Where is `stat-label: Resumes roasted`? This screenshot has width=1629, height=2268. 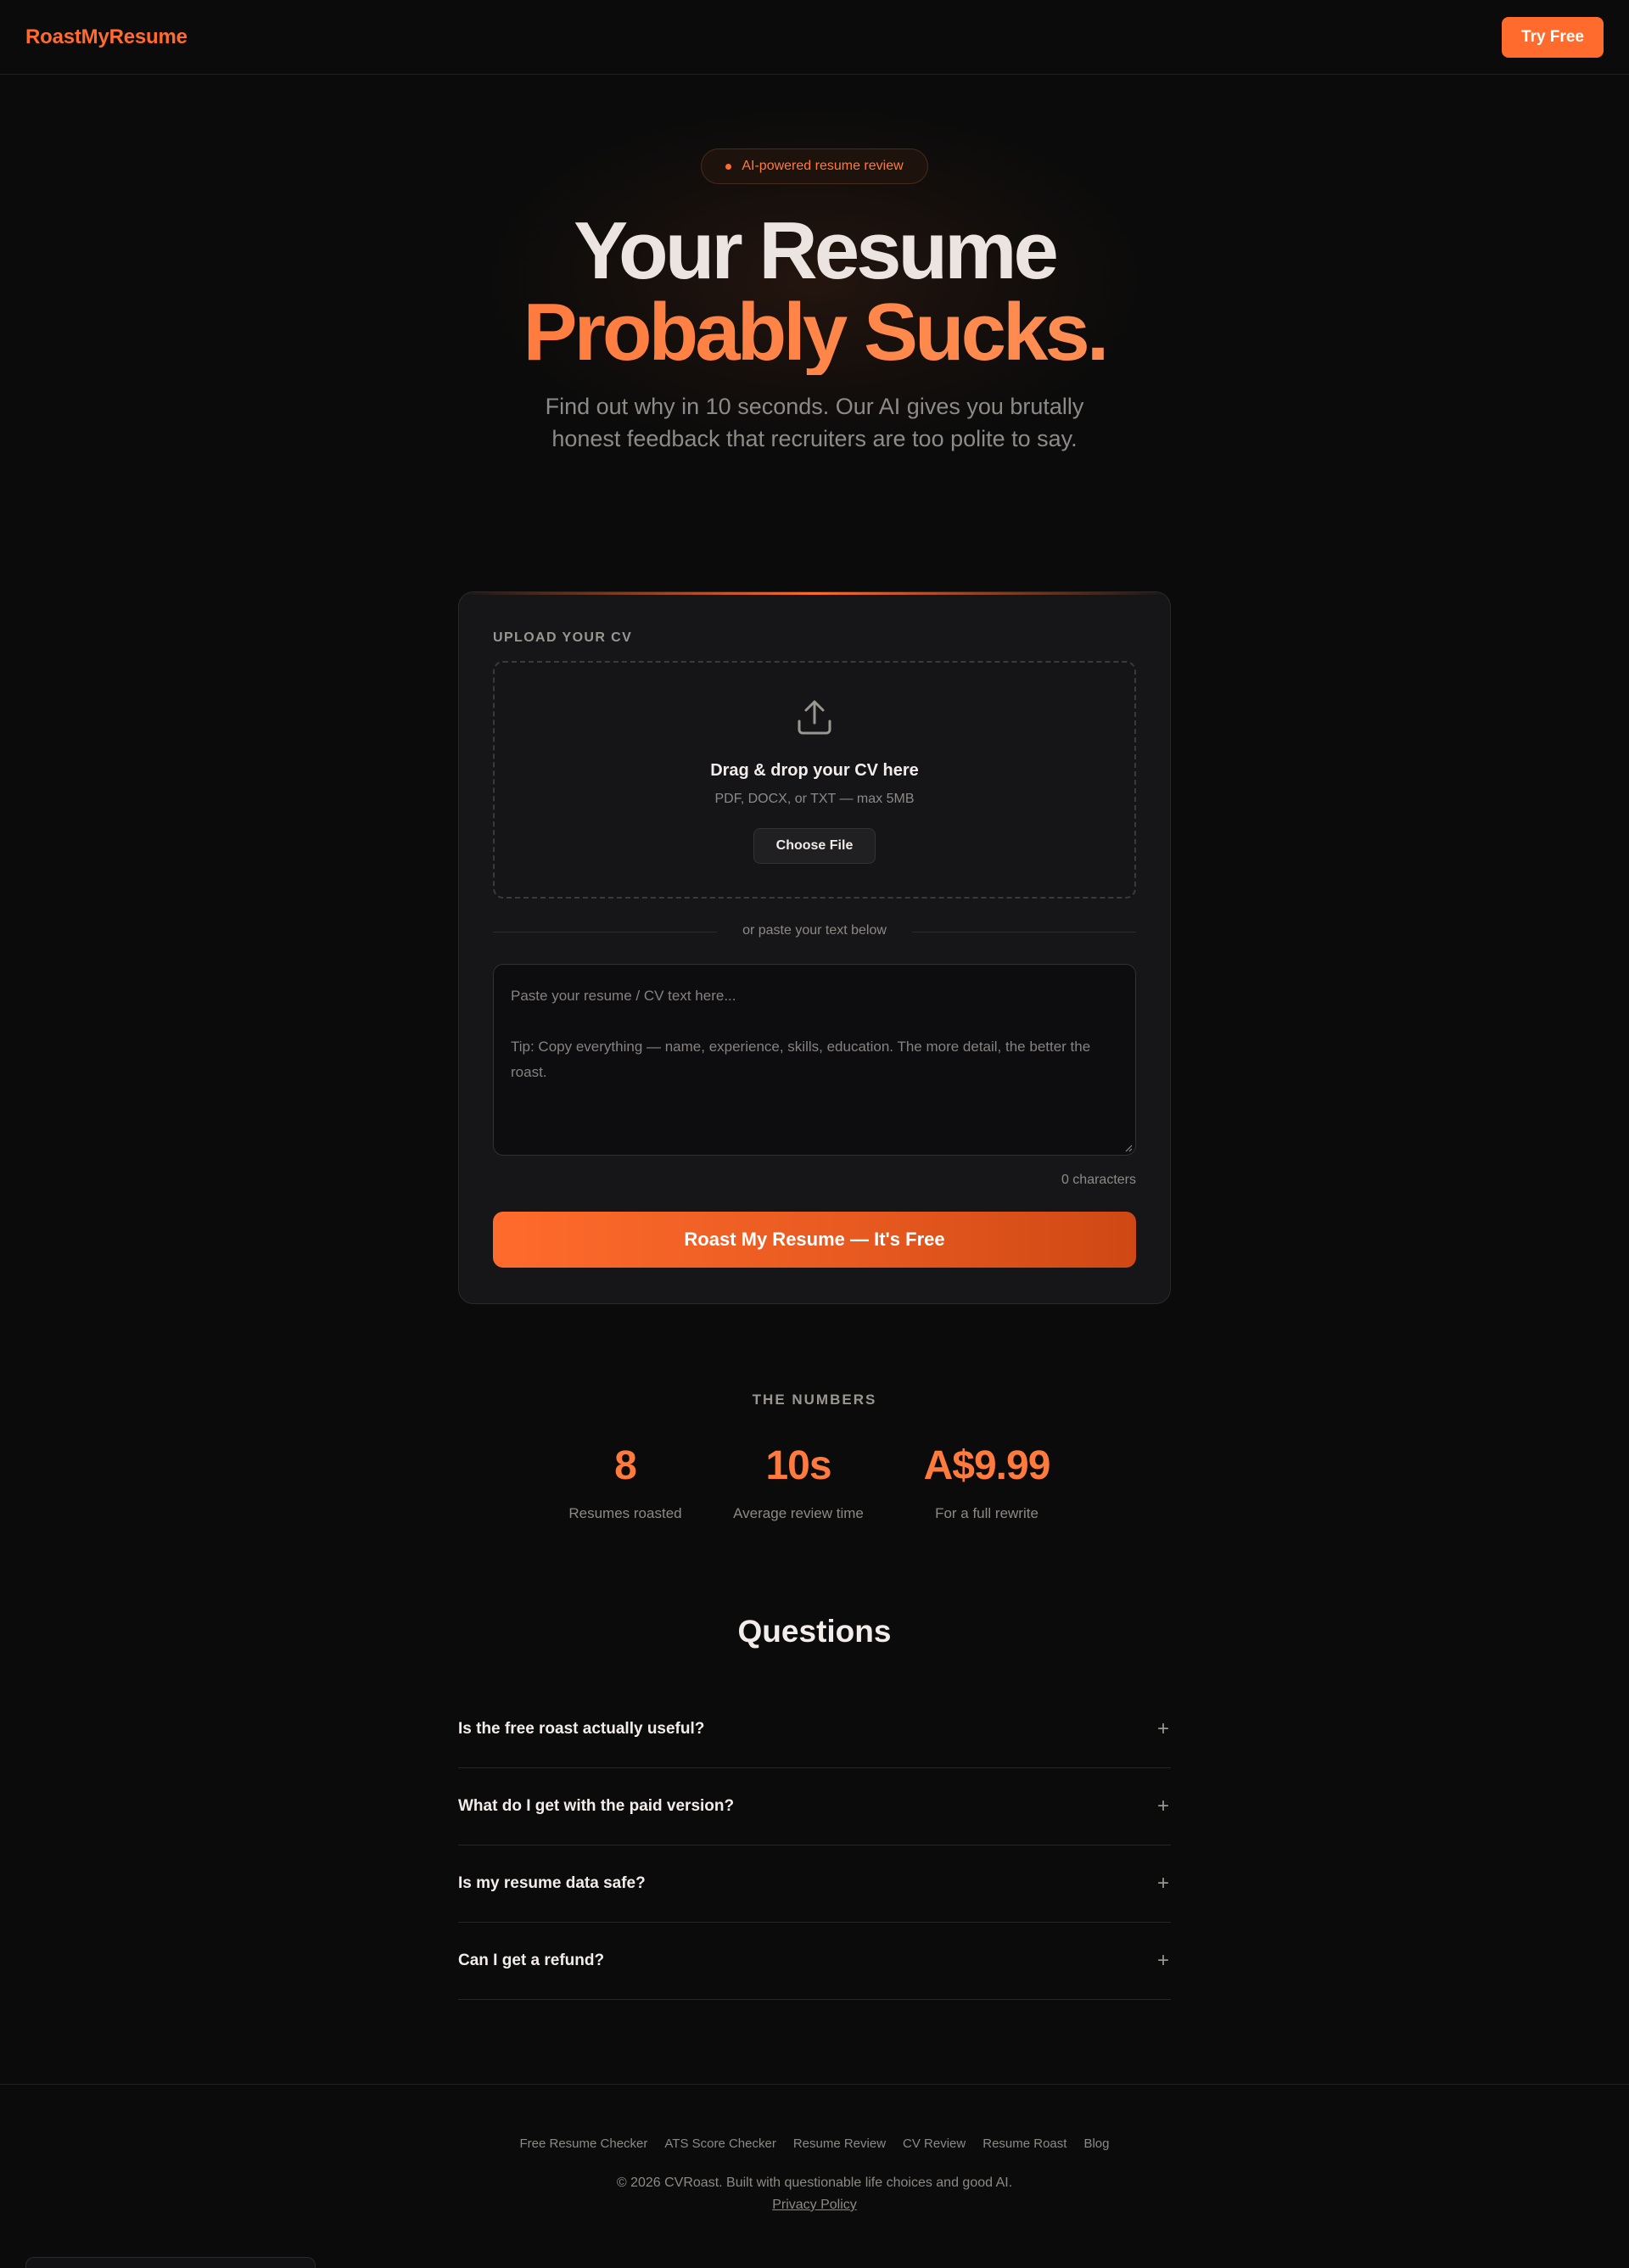
stat-label: Resumes roasted is located at coordinates (625, 1513).